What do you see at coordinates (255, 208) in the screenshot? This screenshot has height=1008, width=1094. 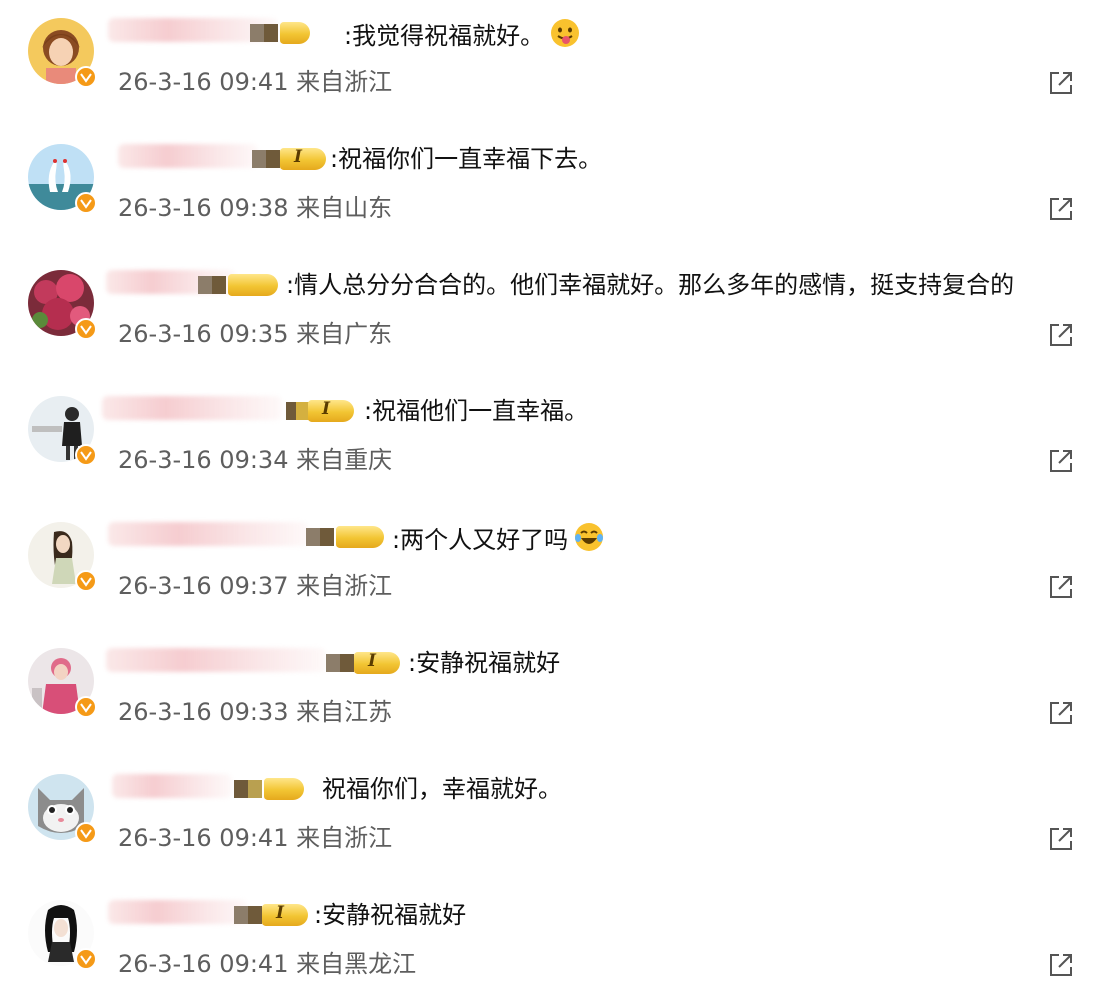 I see `comment-meta: 26-3-16 09:38 来自山东` at bounding box center [255, 208].